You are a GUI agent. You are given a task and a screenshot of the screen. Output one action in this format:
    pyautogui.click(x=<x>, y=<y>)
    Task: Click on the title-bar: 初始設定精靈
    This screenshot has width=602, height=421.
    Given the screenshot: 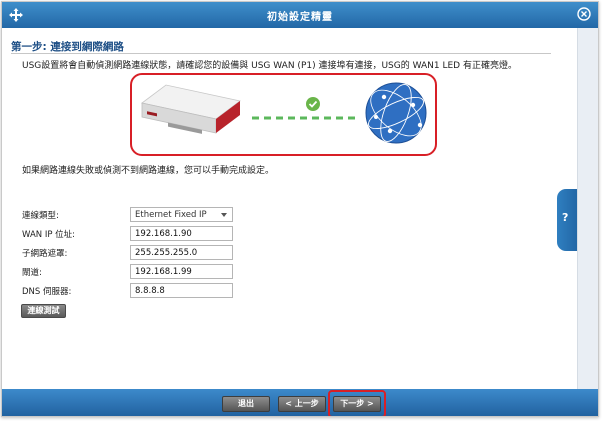 What is the action you would take?
    pyautogui.click(x=300, y=15)
    